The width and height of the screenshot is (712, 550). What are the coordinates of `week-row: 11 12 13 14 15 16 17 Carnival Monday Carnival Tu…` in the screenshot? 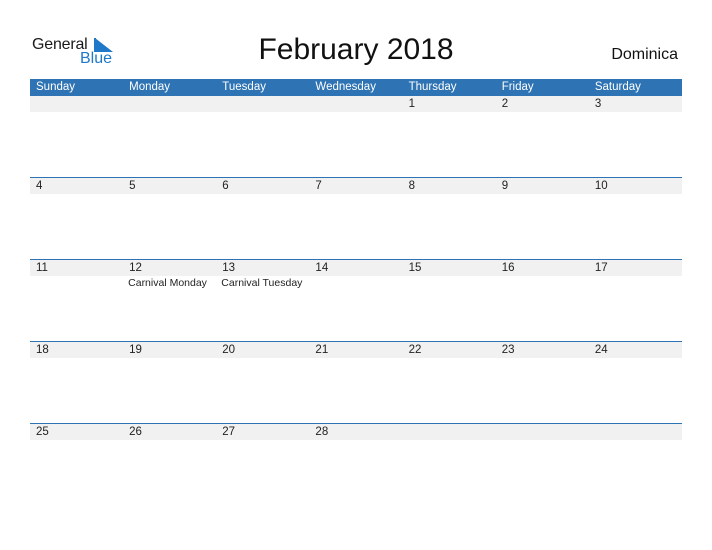 It's located at (356, 300).